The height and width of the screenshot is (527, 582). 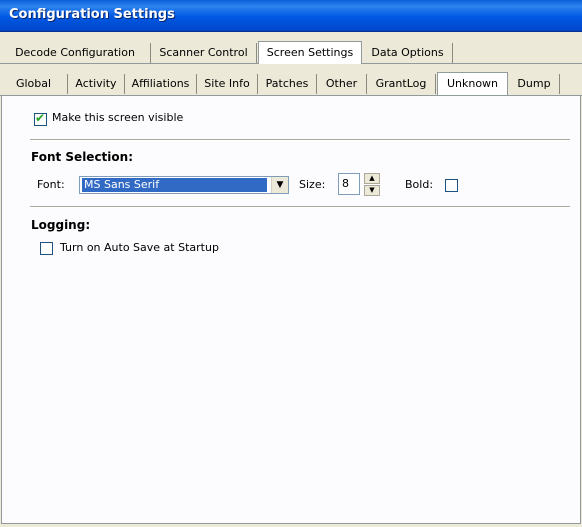 What do you see at coordinates (451, 185) in the screenshot?
I see `bold-checkbox` at bounding box center [451, 185].